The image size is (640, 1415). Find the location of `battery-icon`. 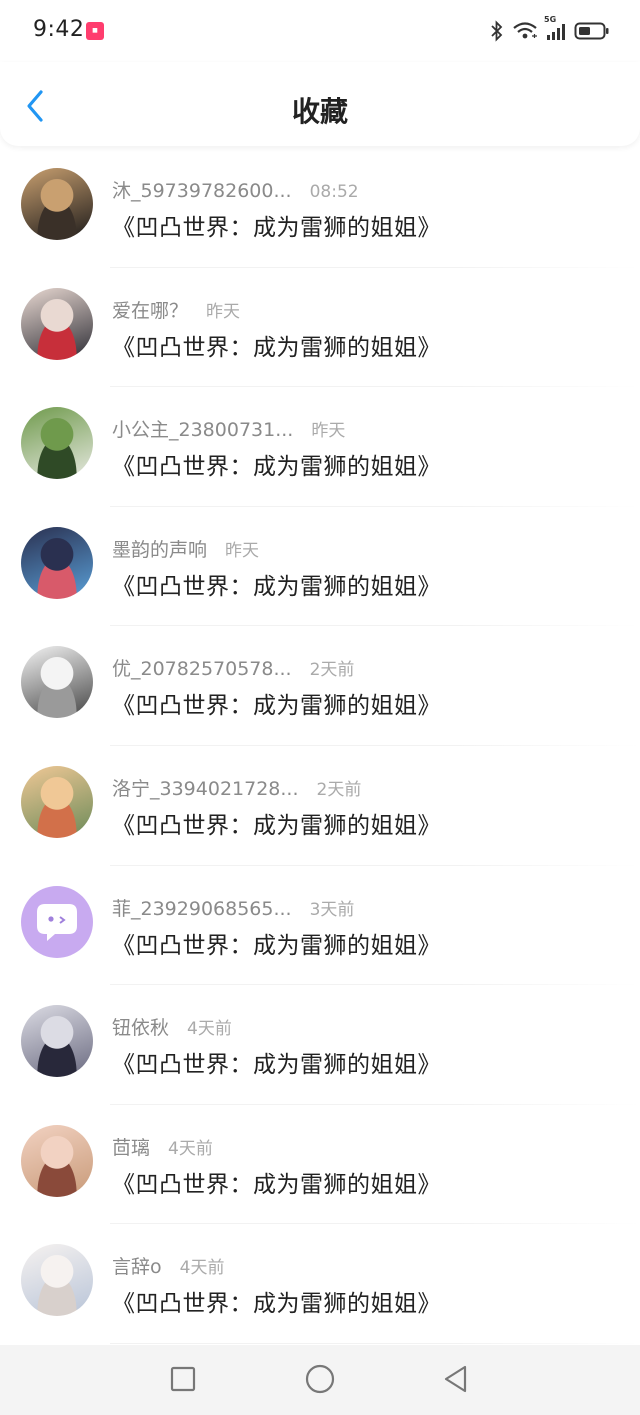

battery-icon is located at coordinates (592, 31).